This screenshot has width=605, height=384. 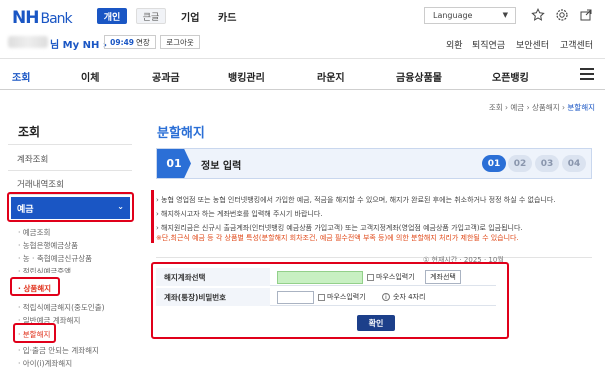 I want to click on sub-i-account-cancel: · 아이(i)계좌해지, so click(x=45, y=363).